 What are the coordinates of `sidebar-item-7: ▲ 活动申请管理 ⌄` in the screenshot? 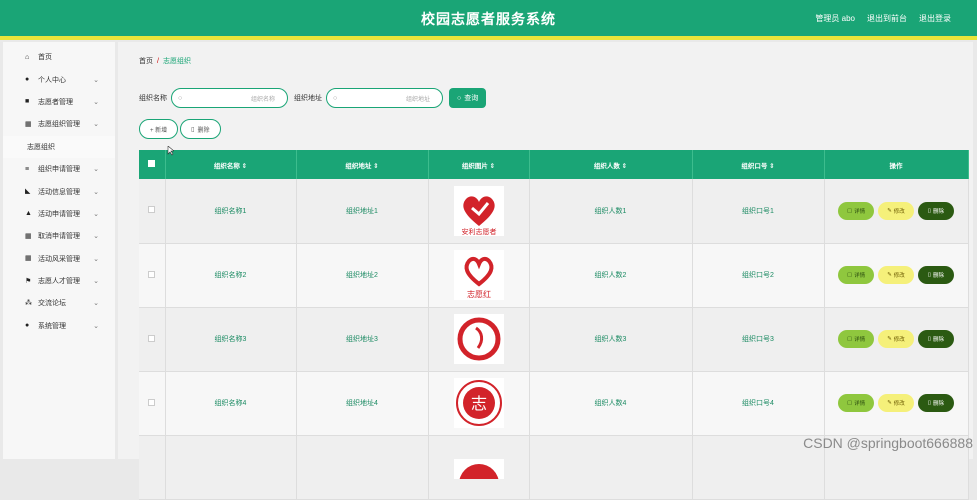 It's located at (59, 214).